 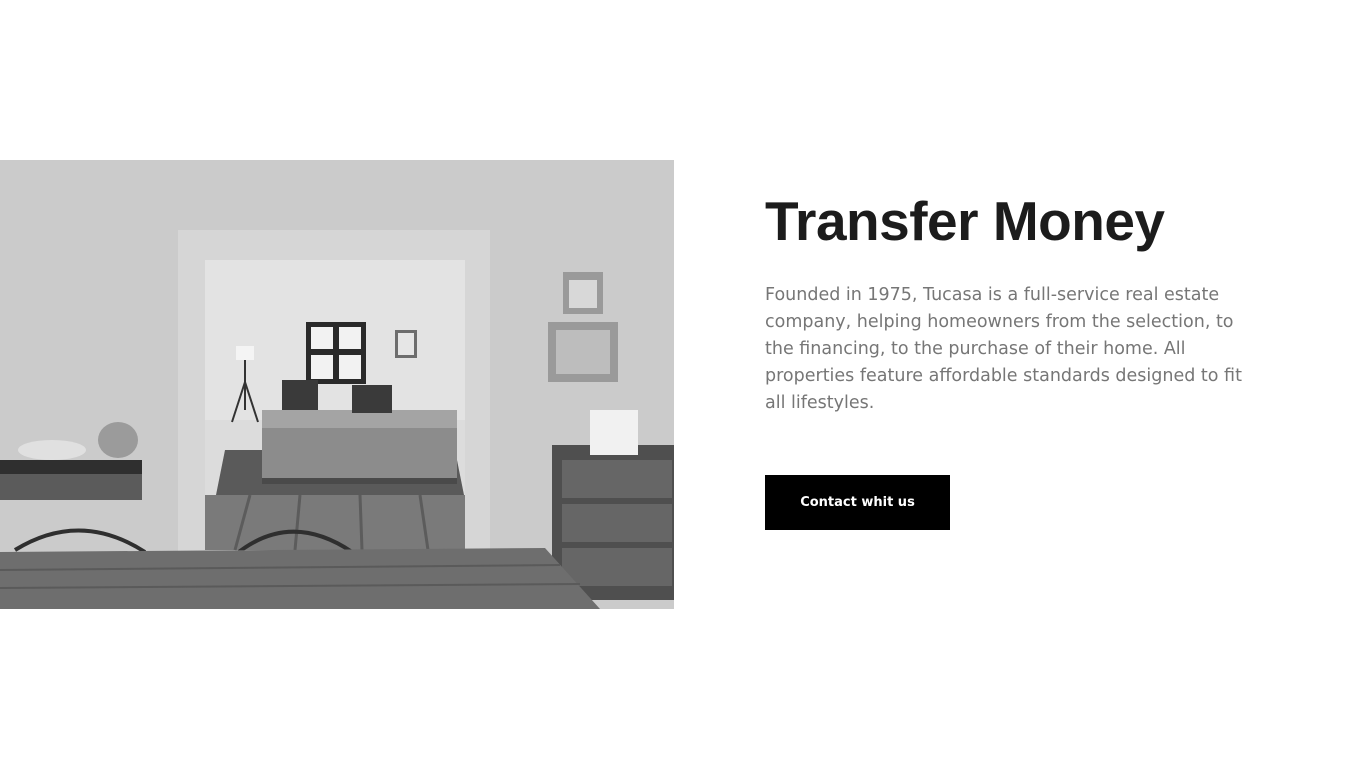 What do you see at coordinates (965, 221) in the screenshot?
I see `page-title: Transfer Money` at bounding box center [965, 221].